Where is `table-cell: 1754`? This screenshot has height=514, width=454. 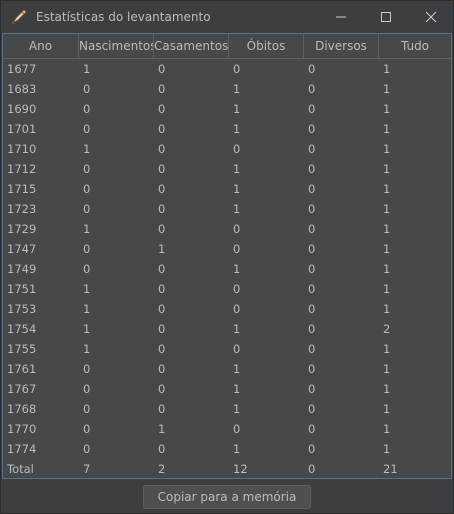
table-cell: 1754 is located at coordinates (22, 329).